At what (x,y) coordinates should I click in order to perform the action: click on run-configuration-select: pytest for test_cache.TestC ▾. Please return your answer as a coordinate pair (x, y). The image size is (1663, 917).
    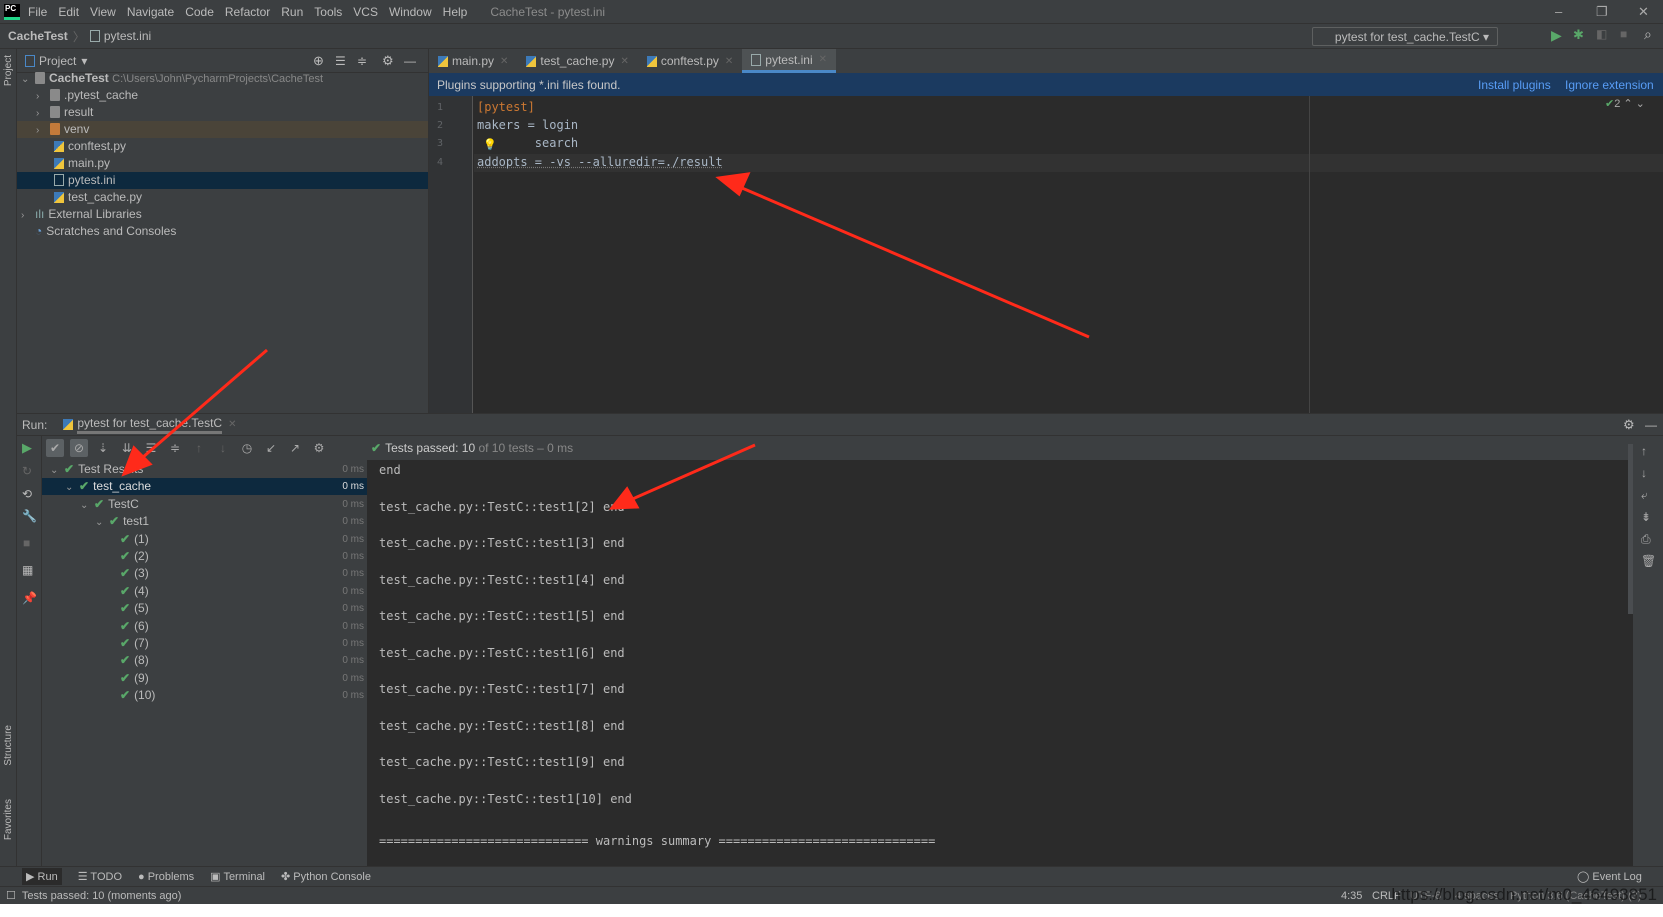
    Looking at the image, I should click on (1404, 36).